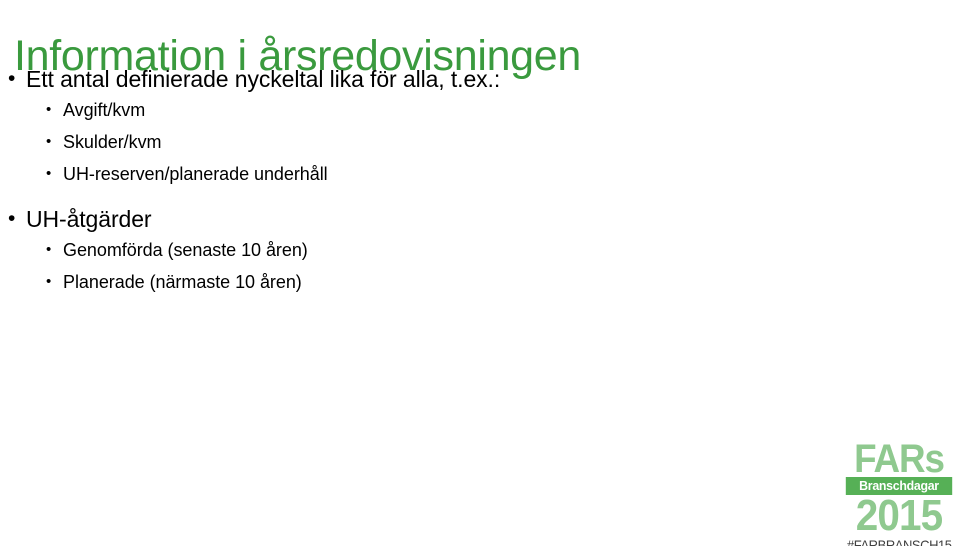  I want to click on list-item: • UH-reserven/planerade underhåll, so click(410, 174).